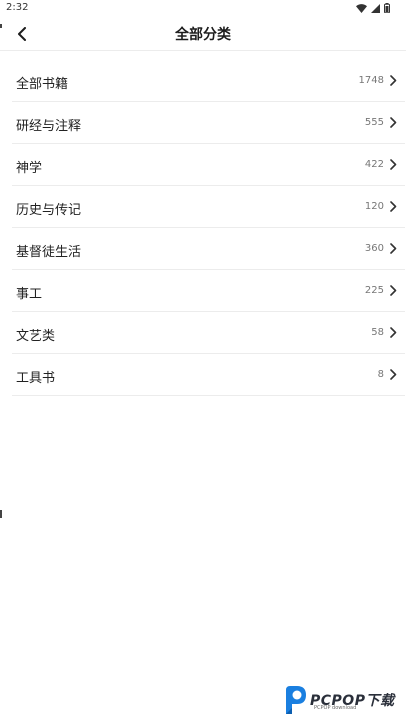  Describe the element at coordinates (208, 165) in the screenshot. I see `category-item-theology: 神学 422` at that location.